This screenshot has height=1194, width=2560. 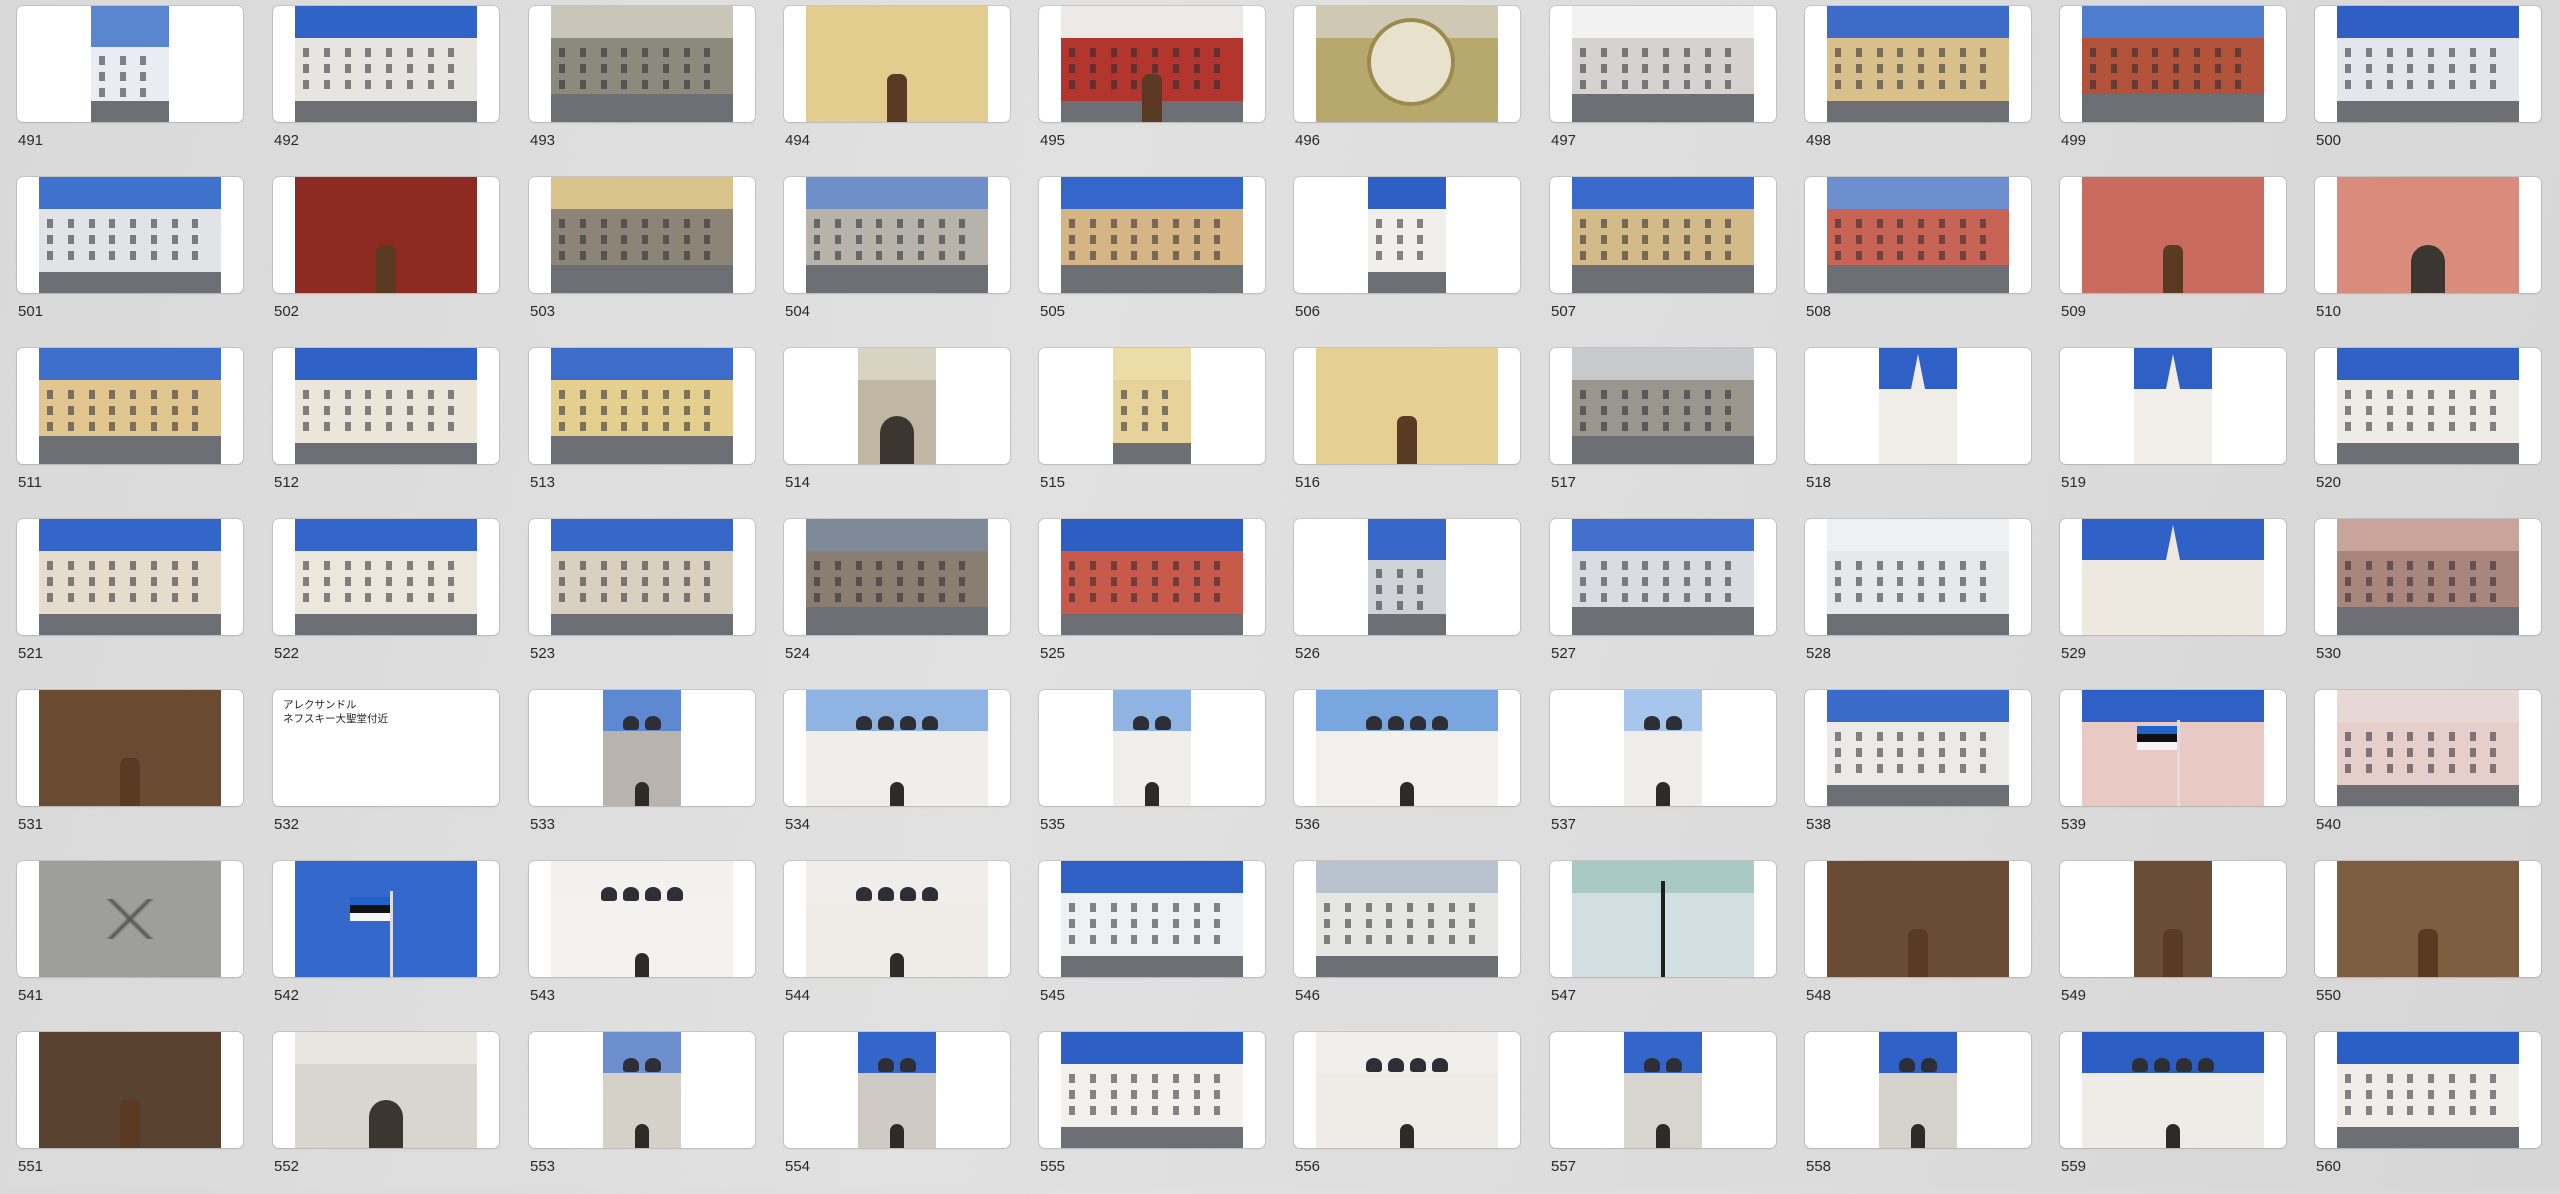 I want to click on thumbnail-item: 539, so click(x=2173, y=768).